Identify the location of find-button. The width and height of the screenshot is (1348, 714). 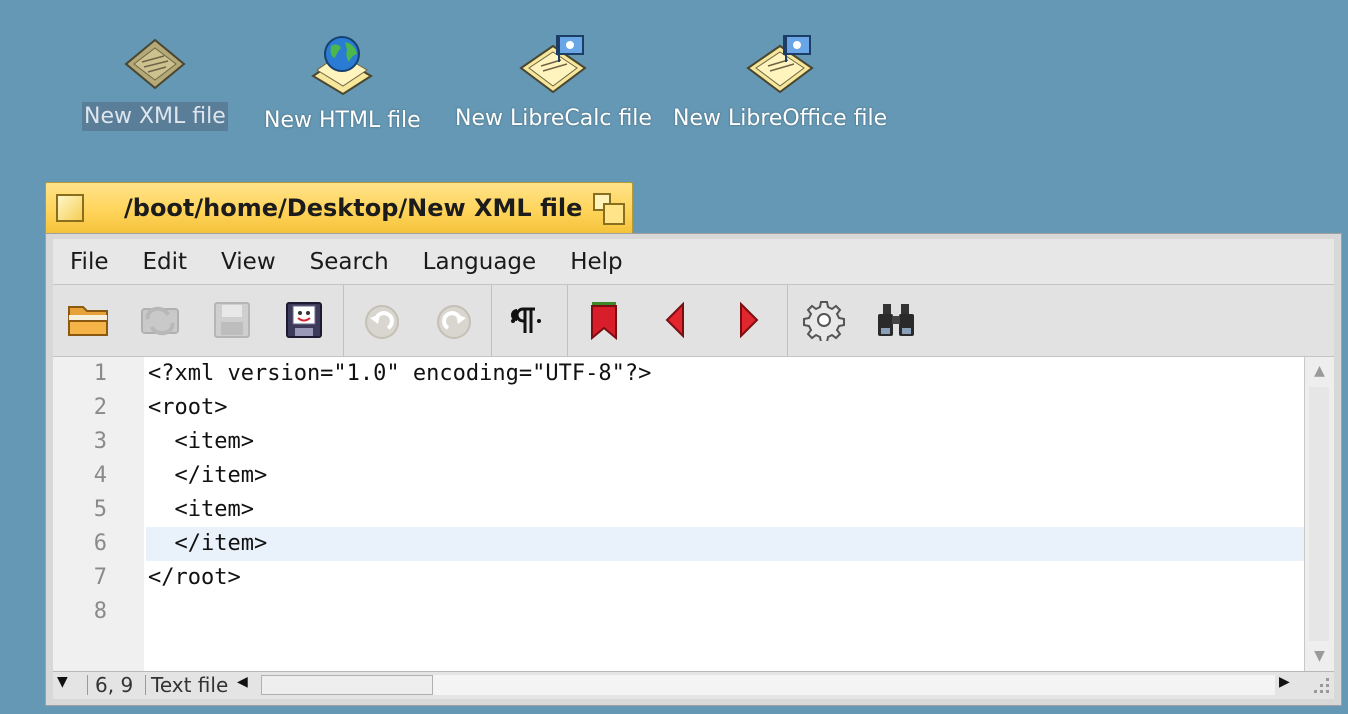
(896, 320).